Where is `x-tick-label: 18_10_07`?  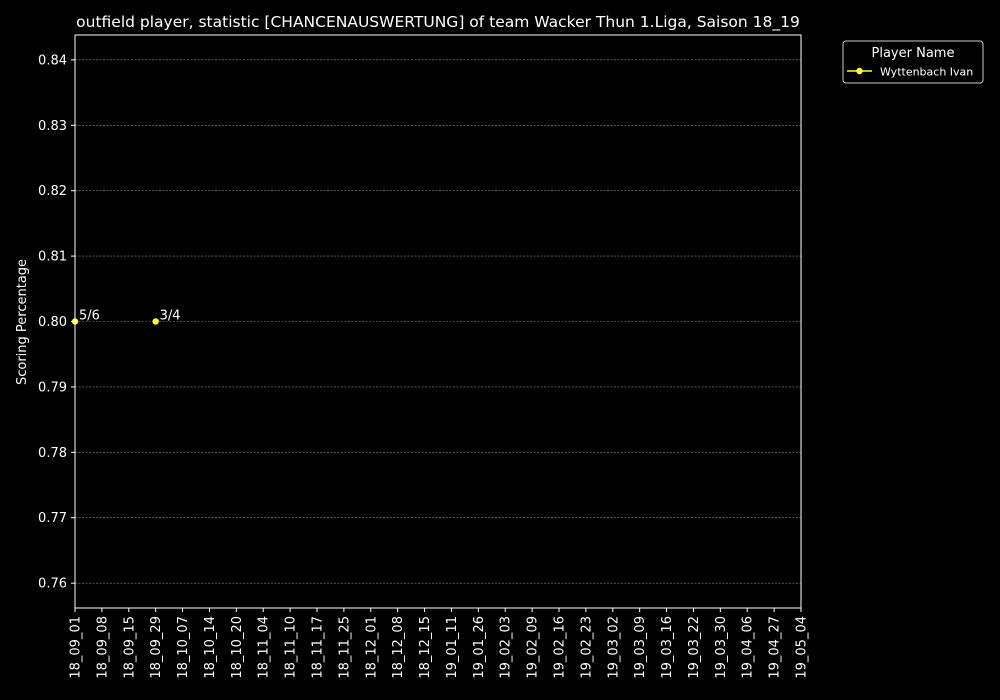 x-tick-label: 18_10_07 is located at coordinates (183, 647).